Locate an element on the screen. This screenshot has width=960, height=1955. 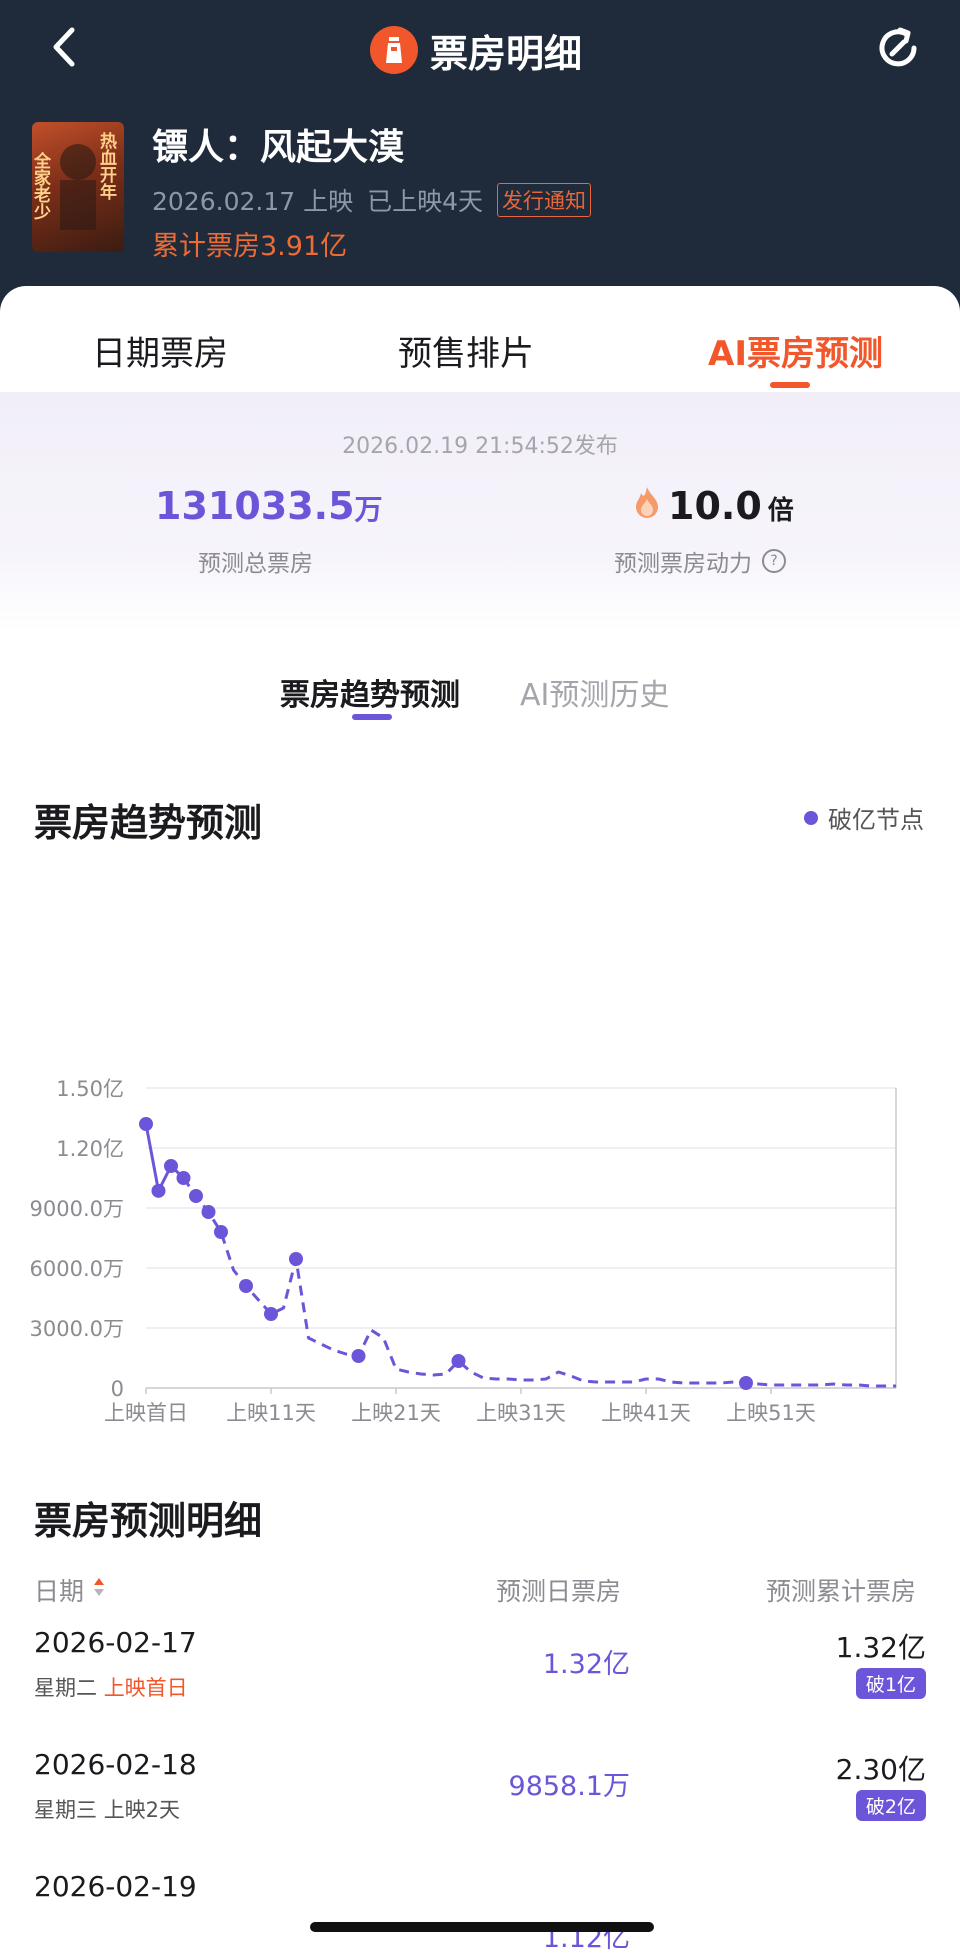
y-tick-label: 1.50亿 is located at coordinates (90, 1089).